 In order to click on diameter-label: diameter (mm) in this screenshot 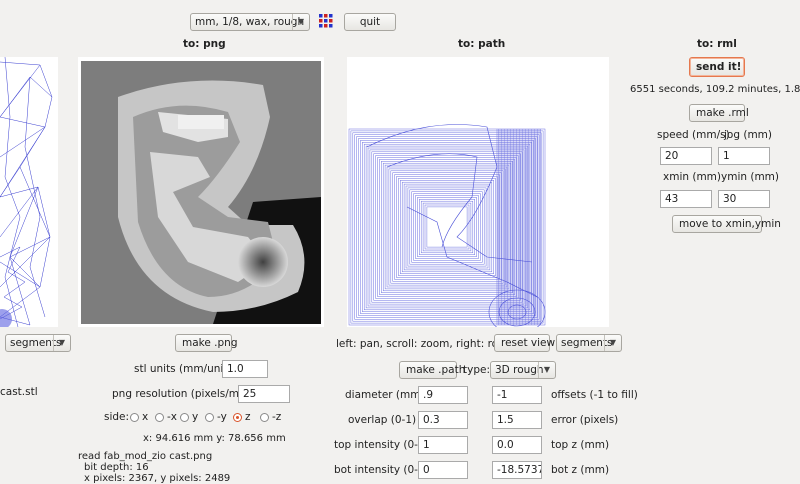, I will do `click(385, 395)`.